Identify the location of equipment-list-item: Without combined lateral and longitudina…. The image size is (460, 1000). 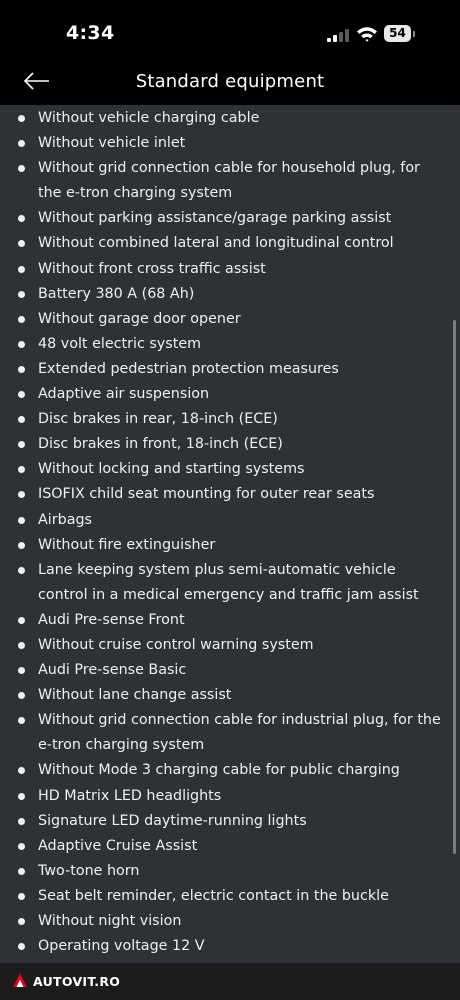
(230, 243).